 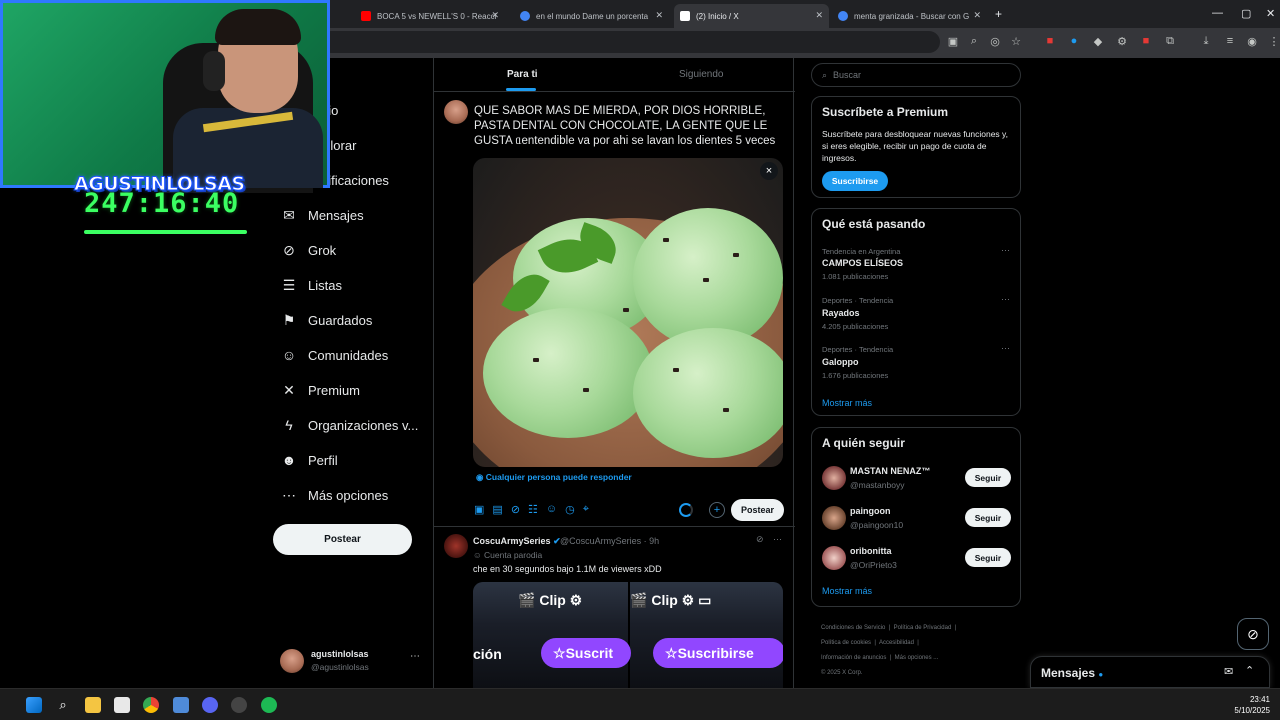 I want to click on grok-explain-icon: ⊘, so click(x=760, y=539).